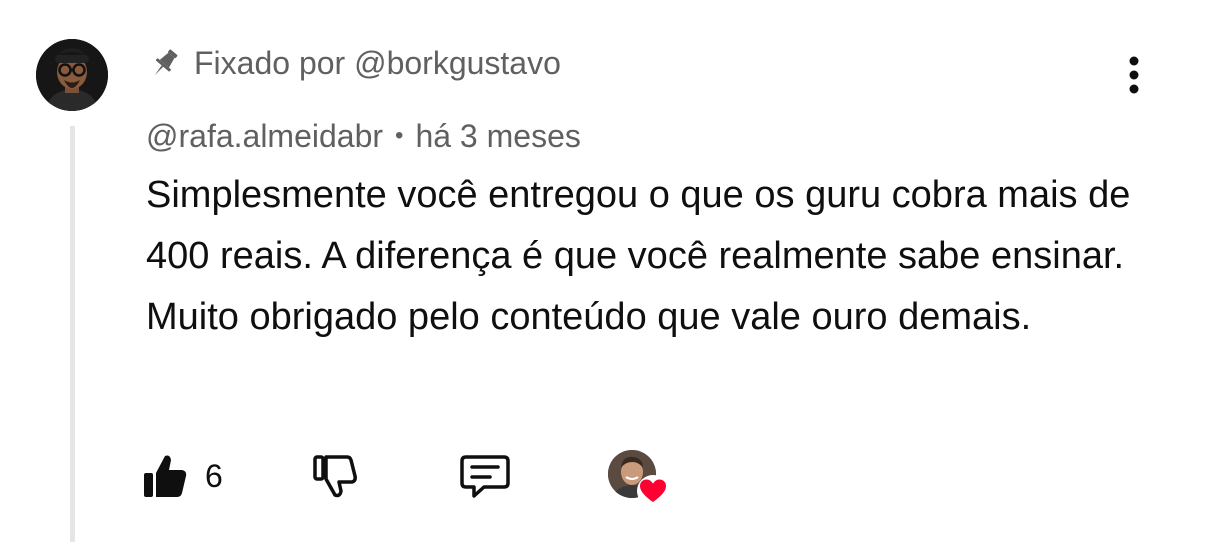 Image resolution: width=1206 pixels, height=542 pixels. Describe the element at coordinates (422, 476) in the screenshot. I see `comment-actions: 6` at that location.